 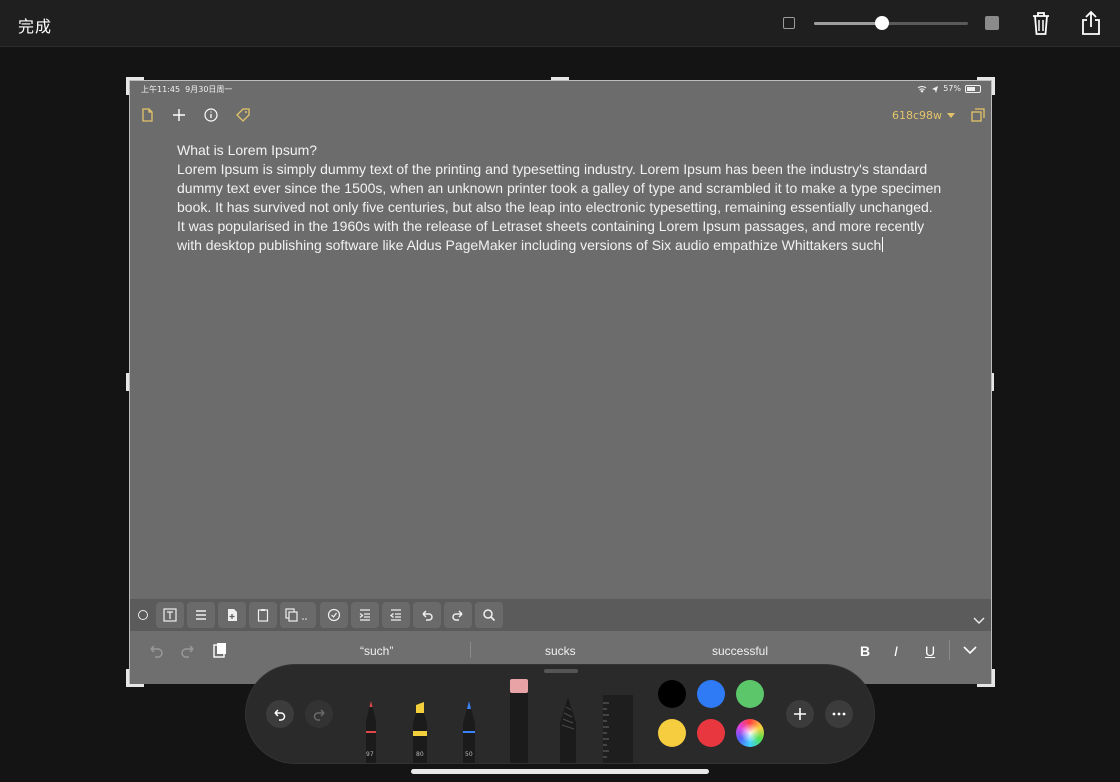 I want to click on circle-icon, so click(x=143, y=615).